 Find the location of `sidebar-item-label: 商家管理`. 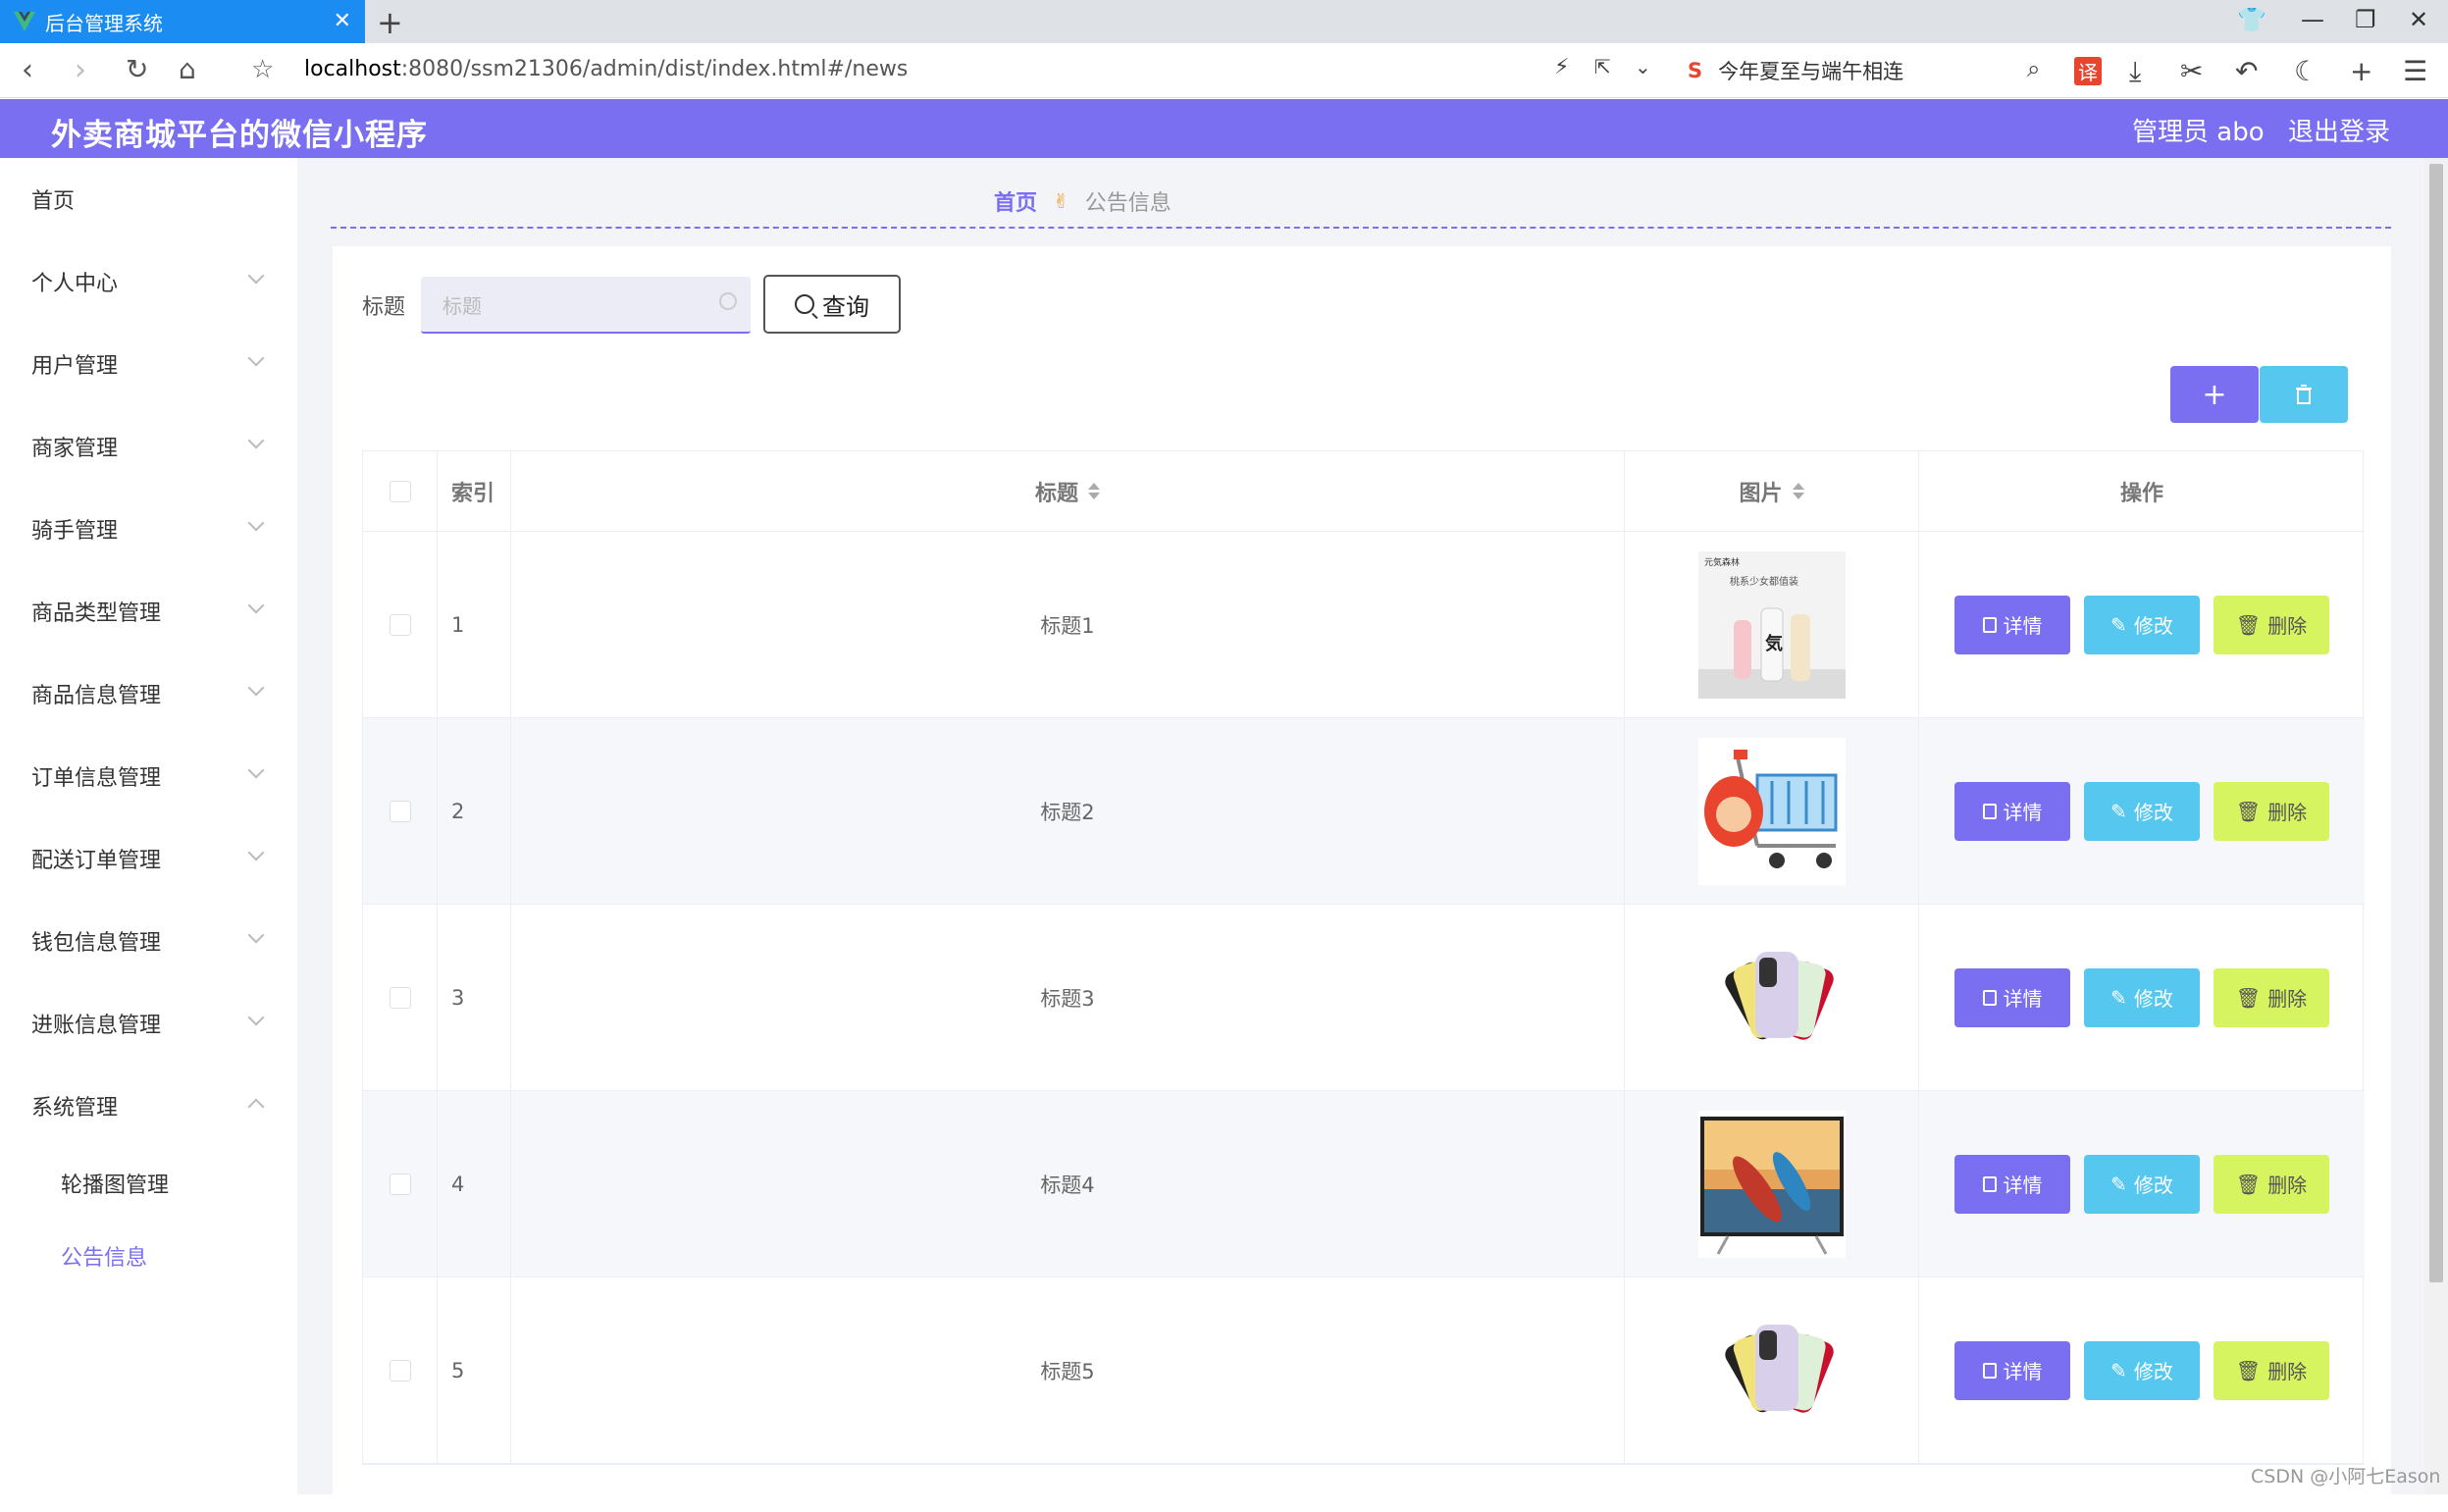

sidebar-item-label: 商家管理 is located at coordinates (75, 449).